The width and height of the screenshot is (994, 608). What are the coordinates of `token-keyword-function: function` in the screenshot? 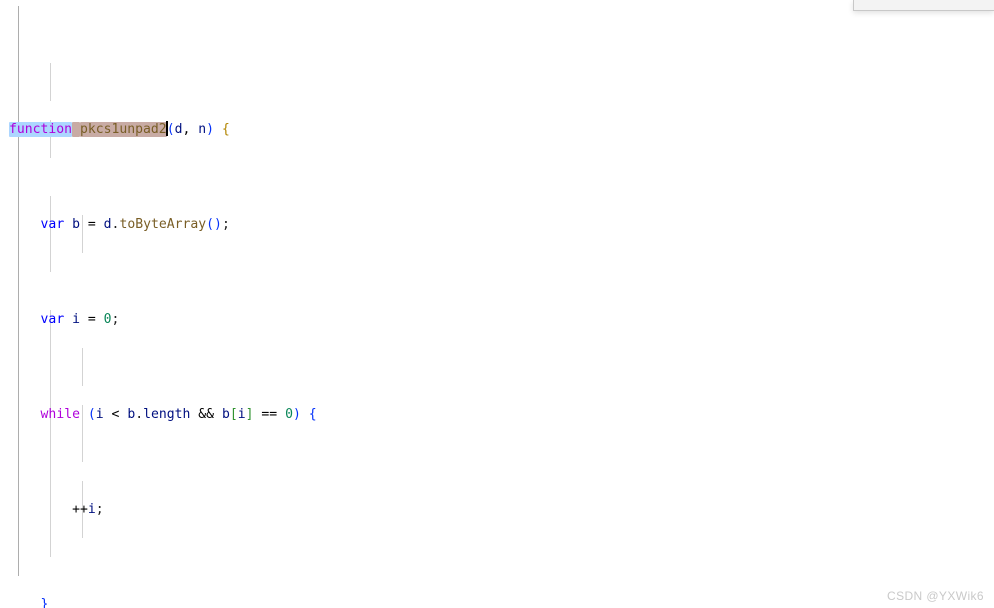 It's located at (41, 129).